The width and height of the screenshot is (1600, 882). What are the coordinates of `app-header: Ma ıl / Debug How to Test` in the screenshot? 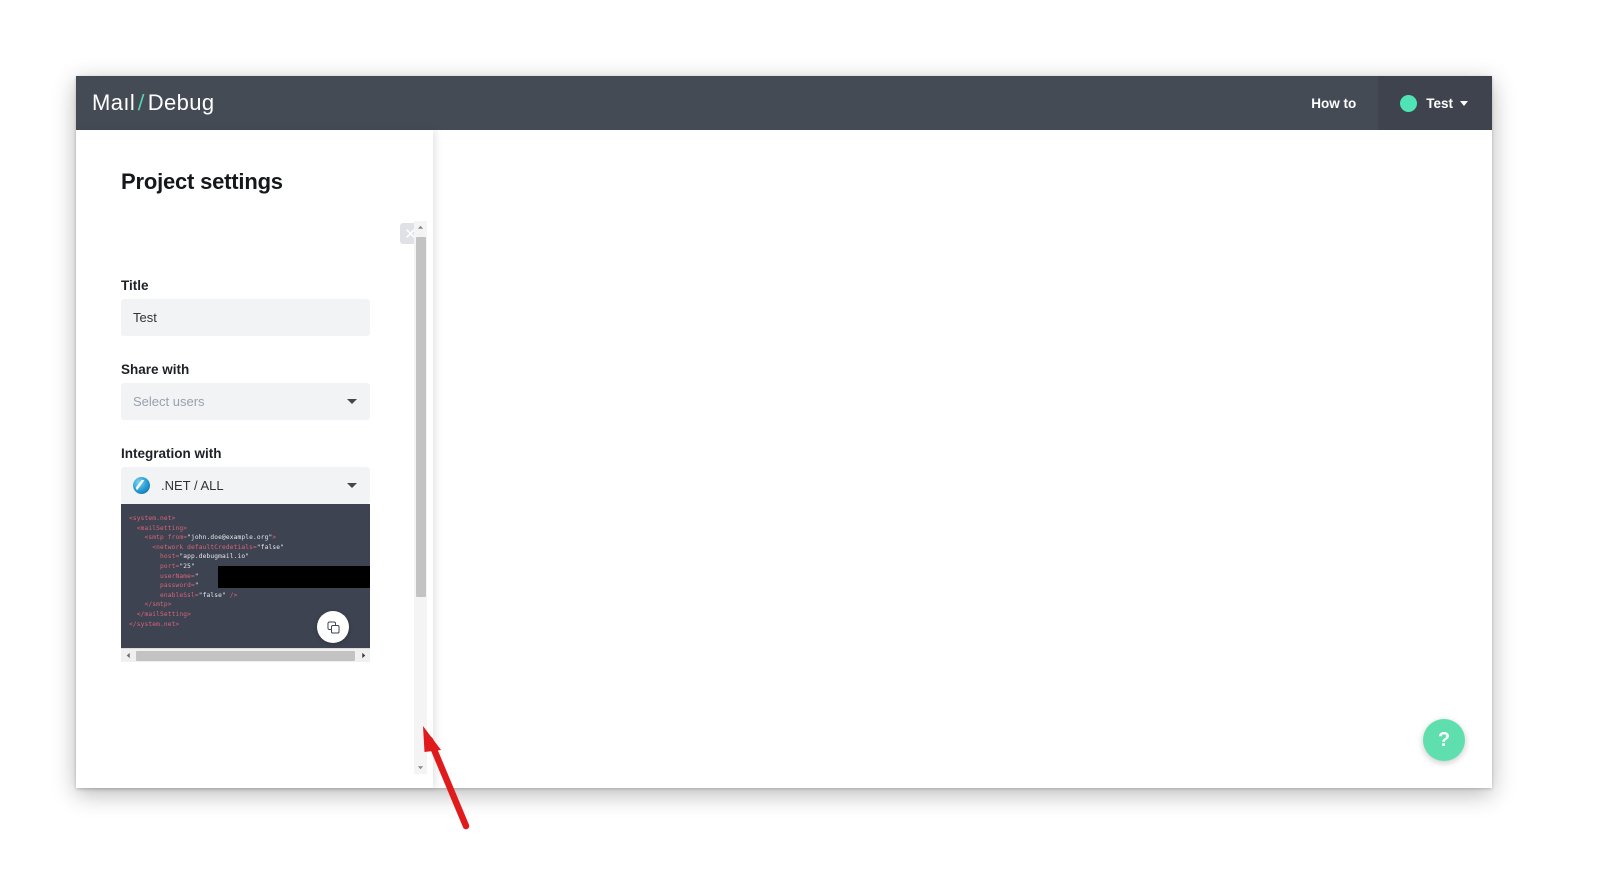 It's located at (784, 103).